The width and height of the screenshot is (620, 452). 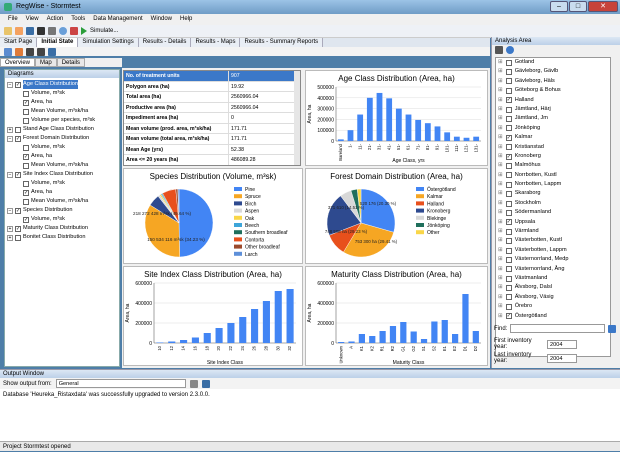 I want to click on tab-details: Details, so click(x=71, y=62).